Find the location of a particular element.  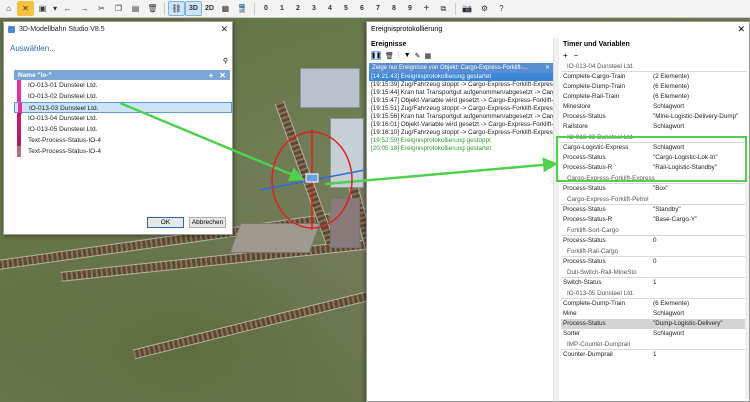

selected-object is located at coordinates (312, 178).